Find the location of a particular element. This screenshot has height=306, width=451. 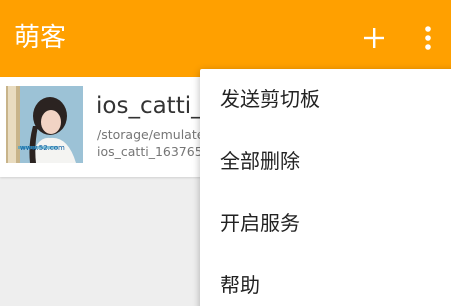

menu-item-label: 全部删除 is located at coordinates (260, 161).